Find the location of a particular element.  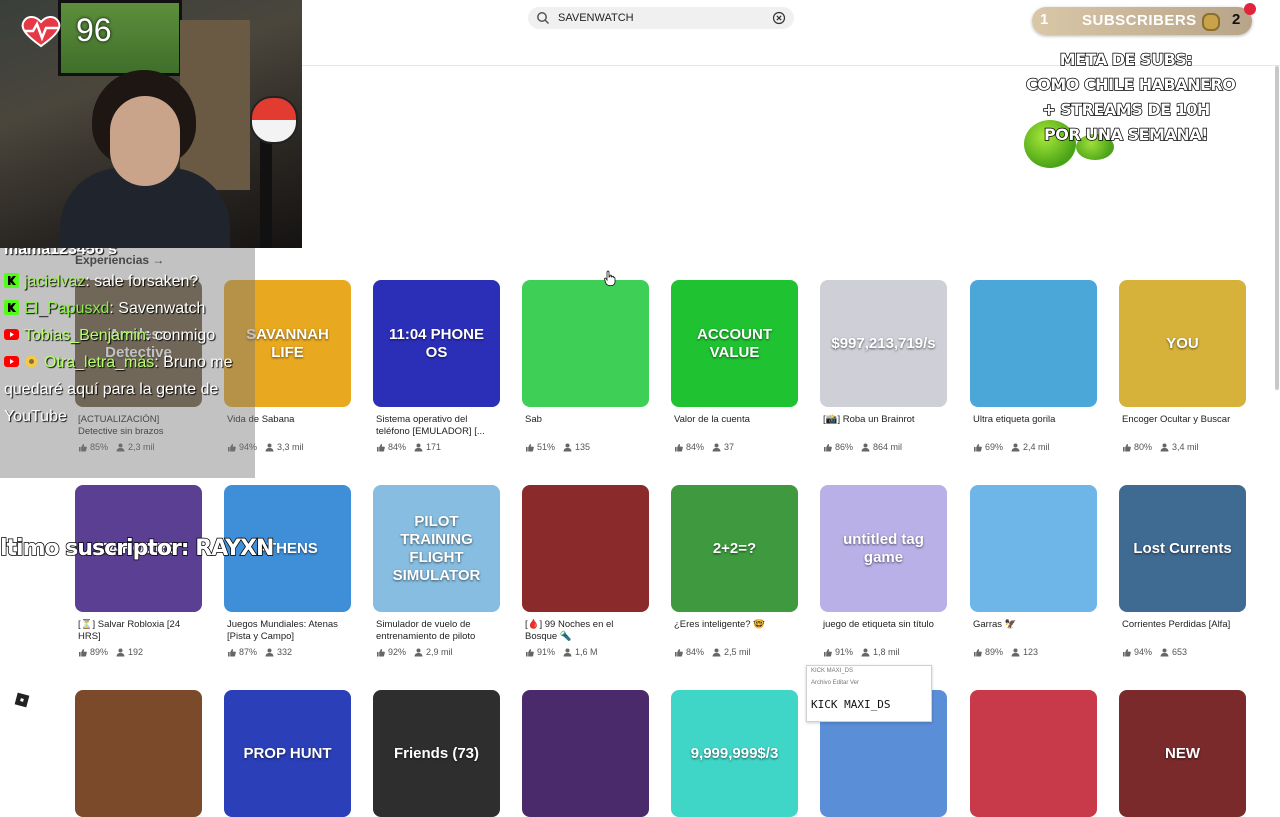

game-card: [🩸] 99 Noches en el Bosque 🔦 91% 1,6 M is located at coordinates (585, 571).